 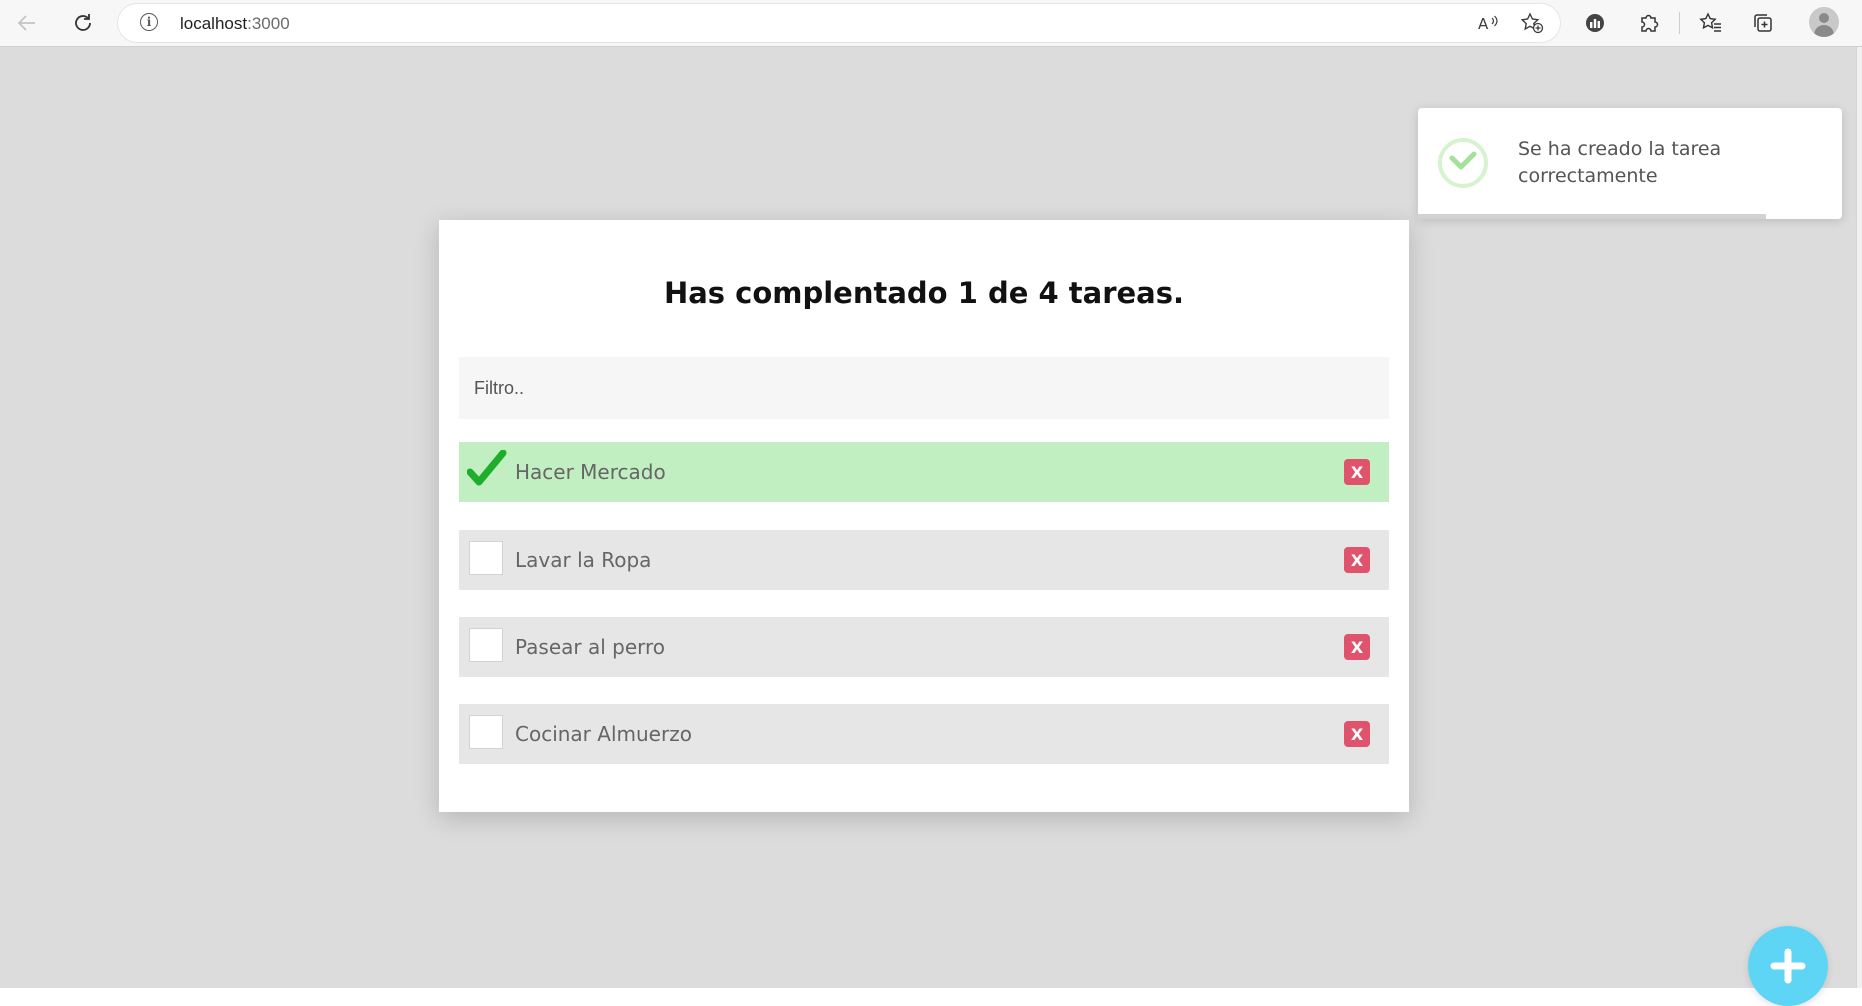 What do you see at coordinates (1483, 24) in the screenshot?
I see `svg-text: A` at bounding box center [1483, 24].